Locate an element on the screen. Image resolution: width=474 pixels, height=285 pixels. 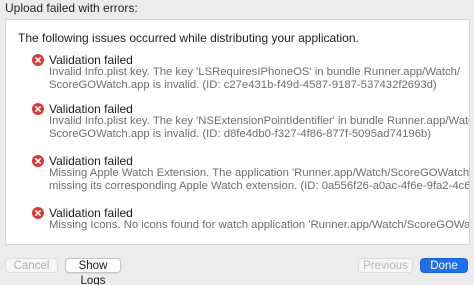
previous-button: Previous is located at coordinates (385, 265).